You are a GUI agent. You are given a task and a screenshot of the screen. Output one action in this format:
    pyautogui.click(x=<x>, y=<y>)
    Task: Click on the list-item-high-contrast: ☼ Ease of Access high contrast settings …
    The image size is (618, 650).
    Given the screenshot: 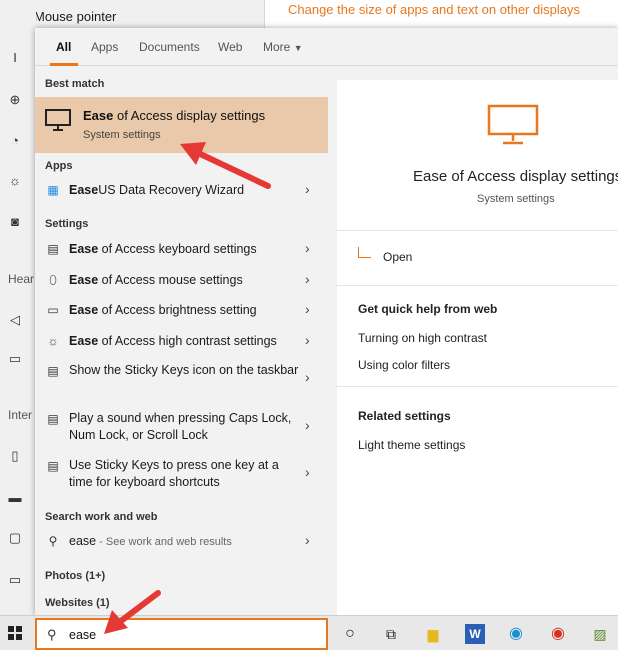 What is the action you would take?
    pyautogui.click(x=181, y=341)
    